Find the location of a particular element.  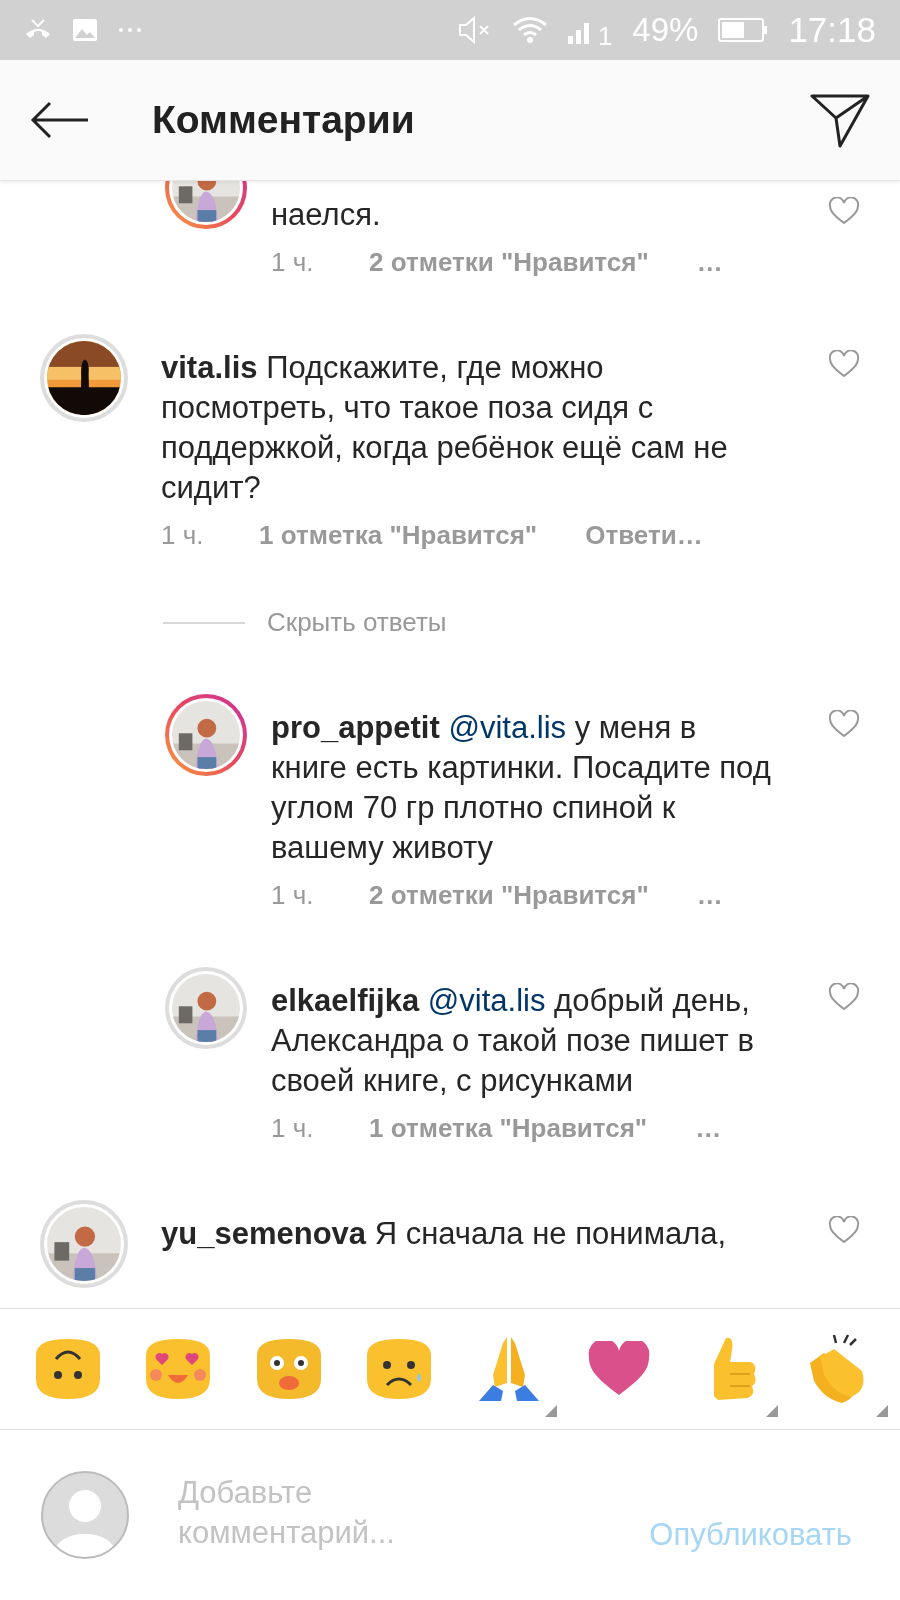

battery-icon is located at coordinates (743, 30).